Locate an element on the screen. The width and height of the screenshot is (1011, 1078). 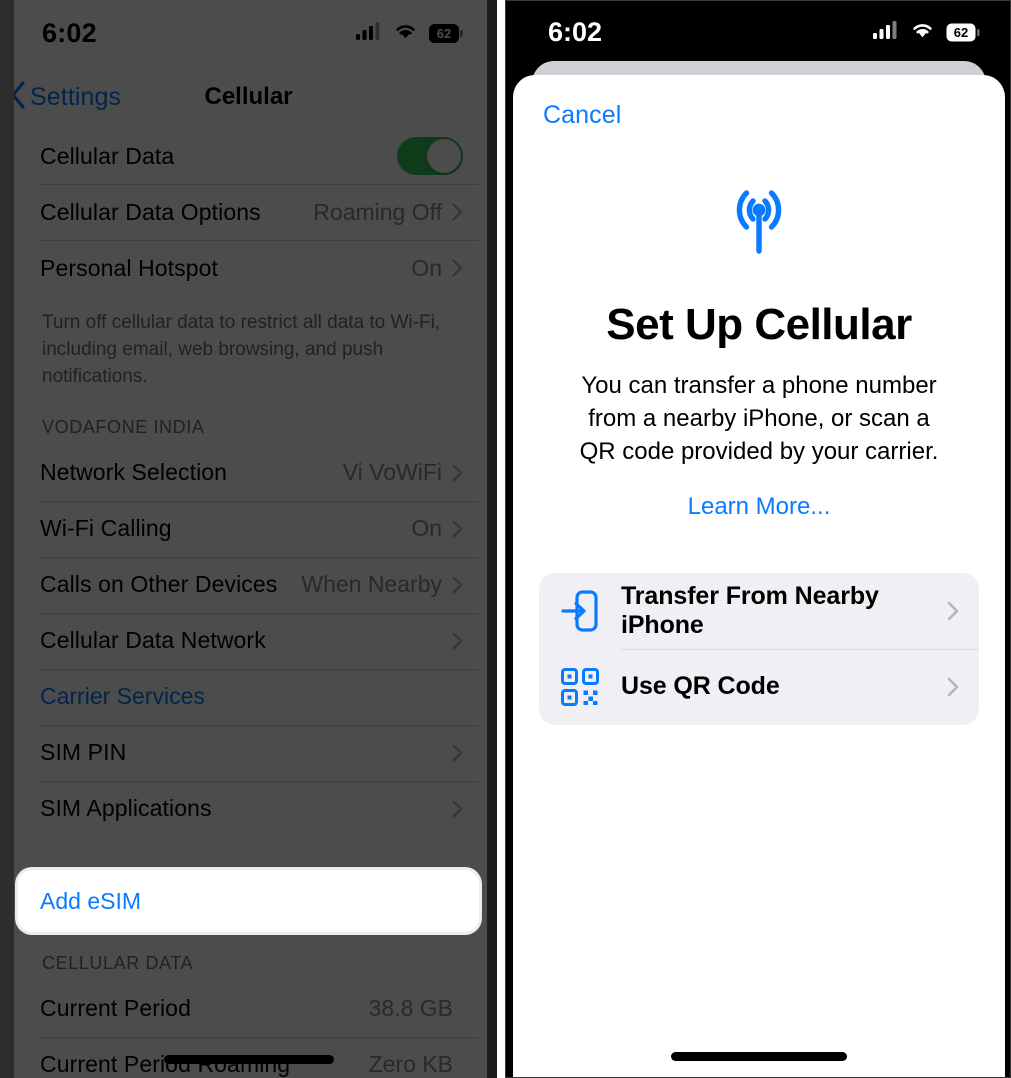
row-cellular-data-options: Cellular Data Options Roaming Off is located at coordinates (248, 212).